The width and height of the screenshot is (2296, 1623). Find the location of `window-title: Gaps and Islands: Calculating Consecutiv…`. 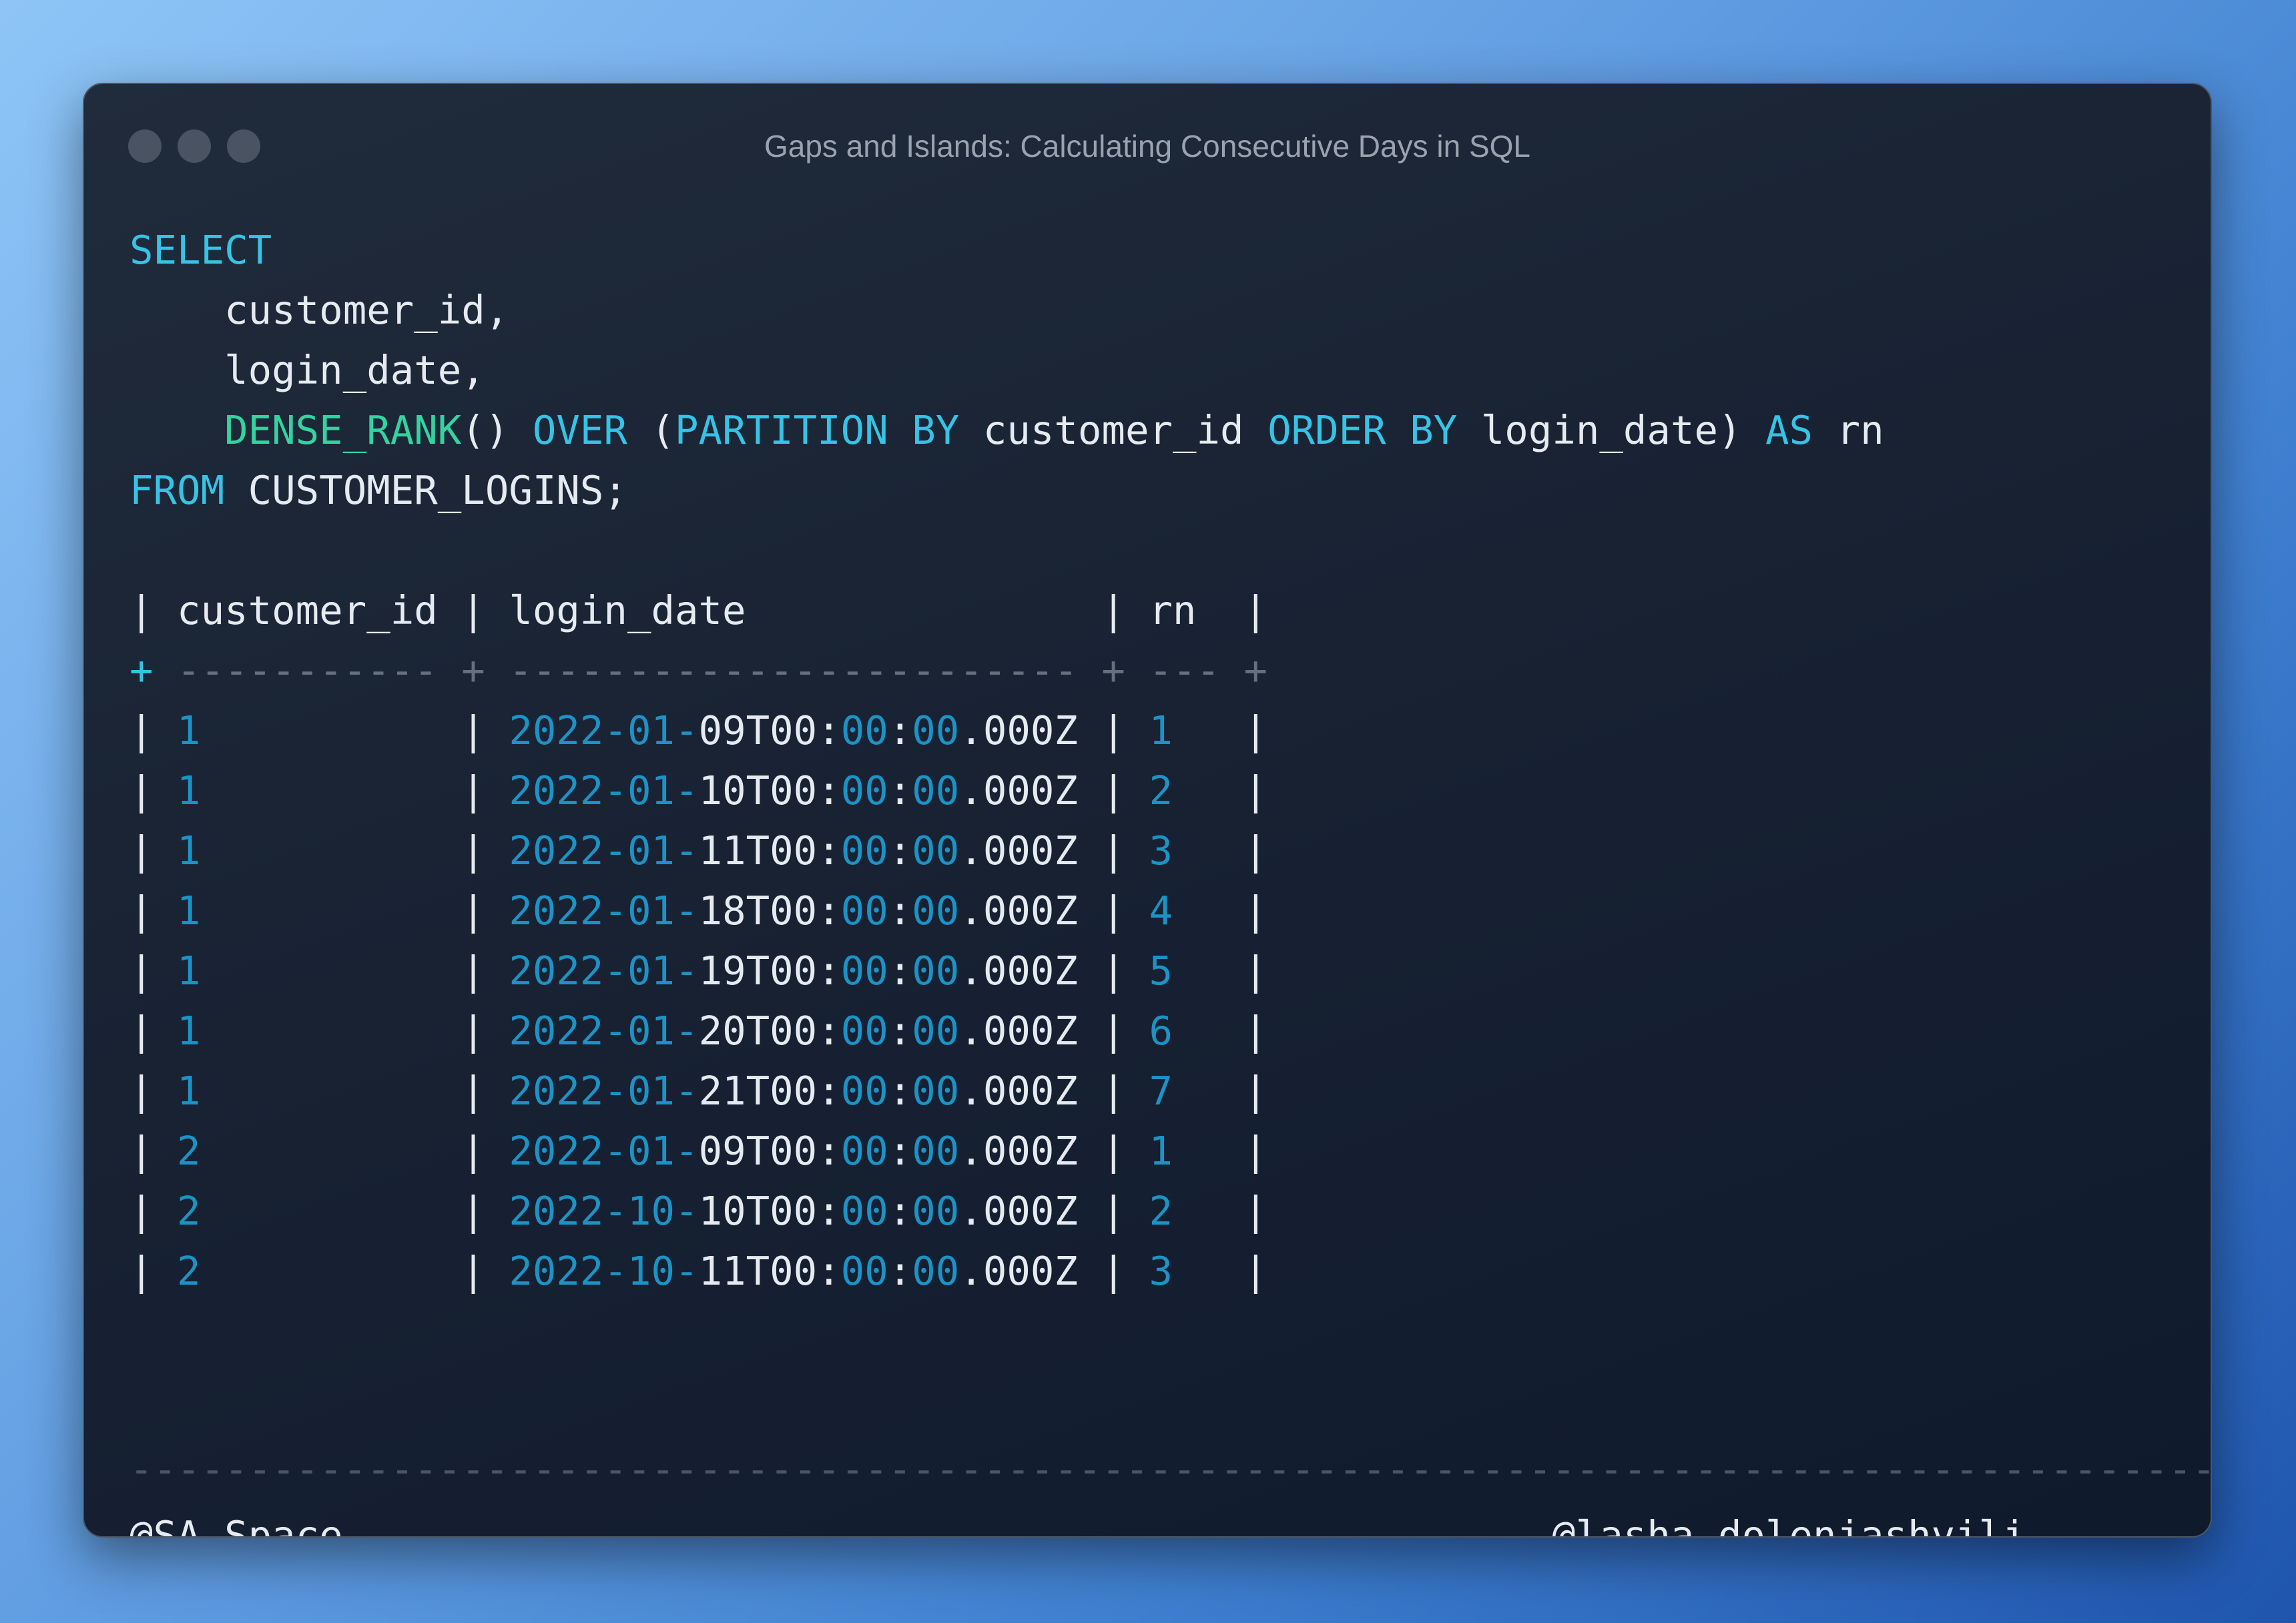

window-title: Gaps and Islands: Calculating Consecutiv… is located at coordinates (1147, 146).